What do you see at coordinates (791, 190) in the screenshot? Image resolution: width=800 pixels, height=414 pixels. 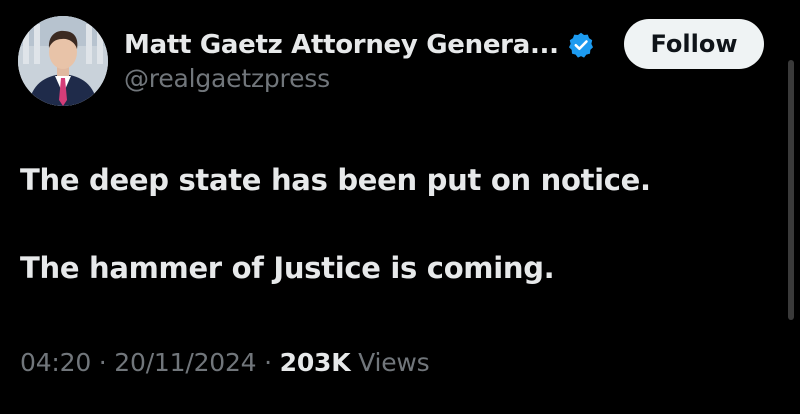 I see `scrollbar` at bounding box center [791, 190].